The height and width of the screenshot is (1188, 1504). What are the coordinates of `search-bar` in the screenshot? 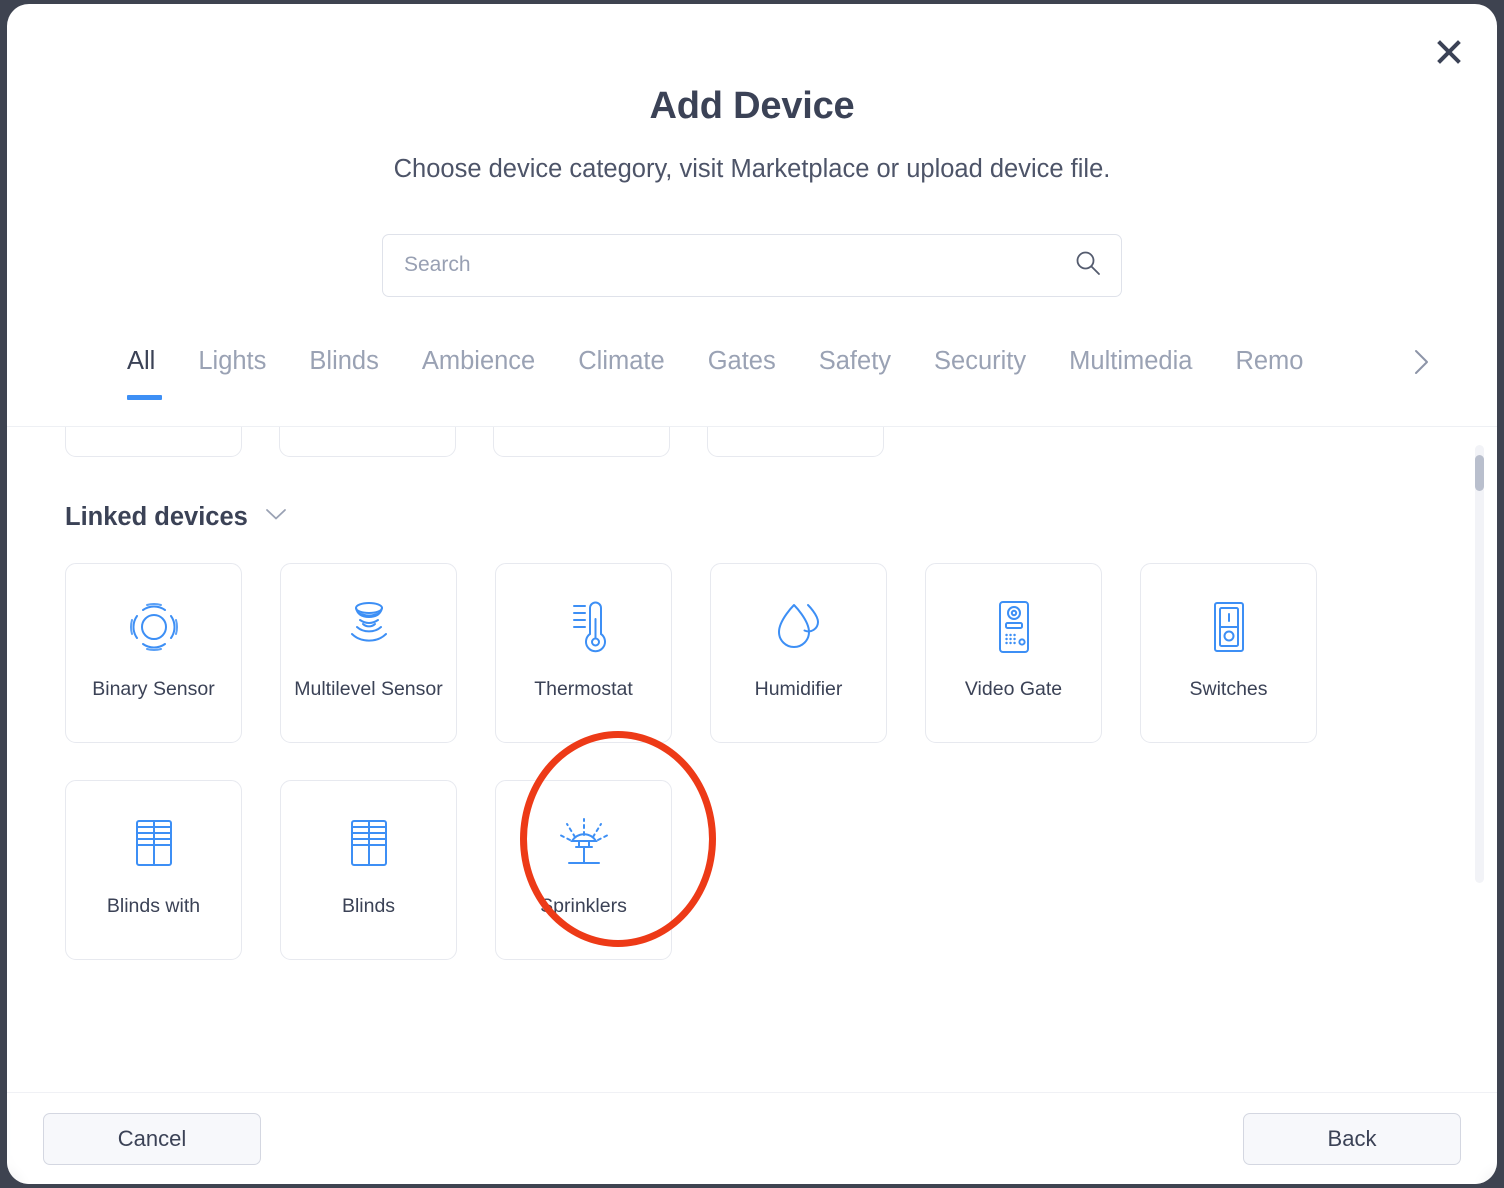 It's located at (752, 265).